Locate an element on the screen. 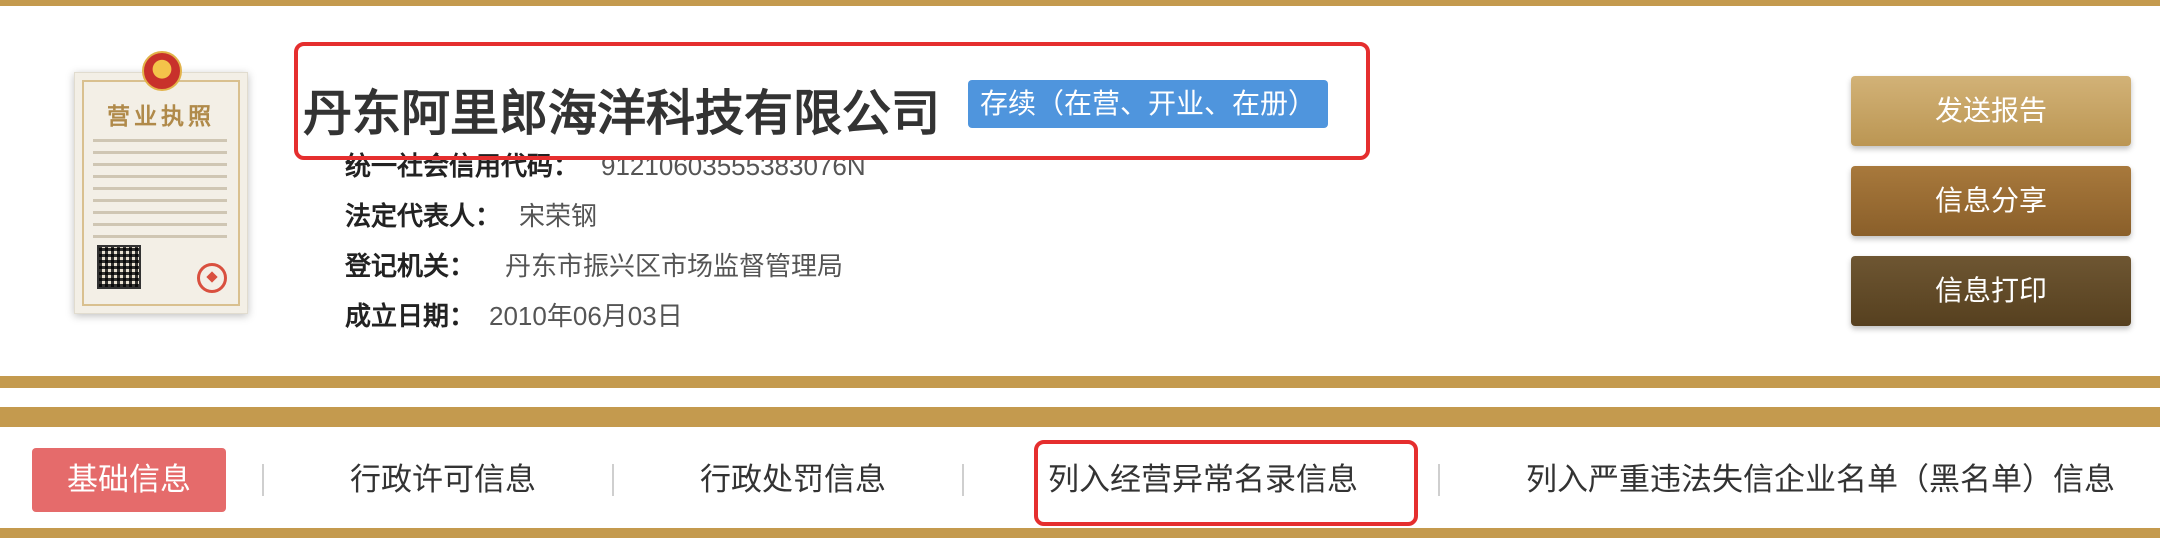 Image resolution: width=2160 pixels, height=556 pixels. print-info-button: 信息打印 is located at coordinates (1991, 291).